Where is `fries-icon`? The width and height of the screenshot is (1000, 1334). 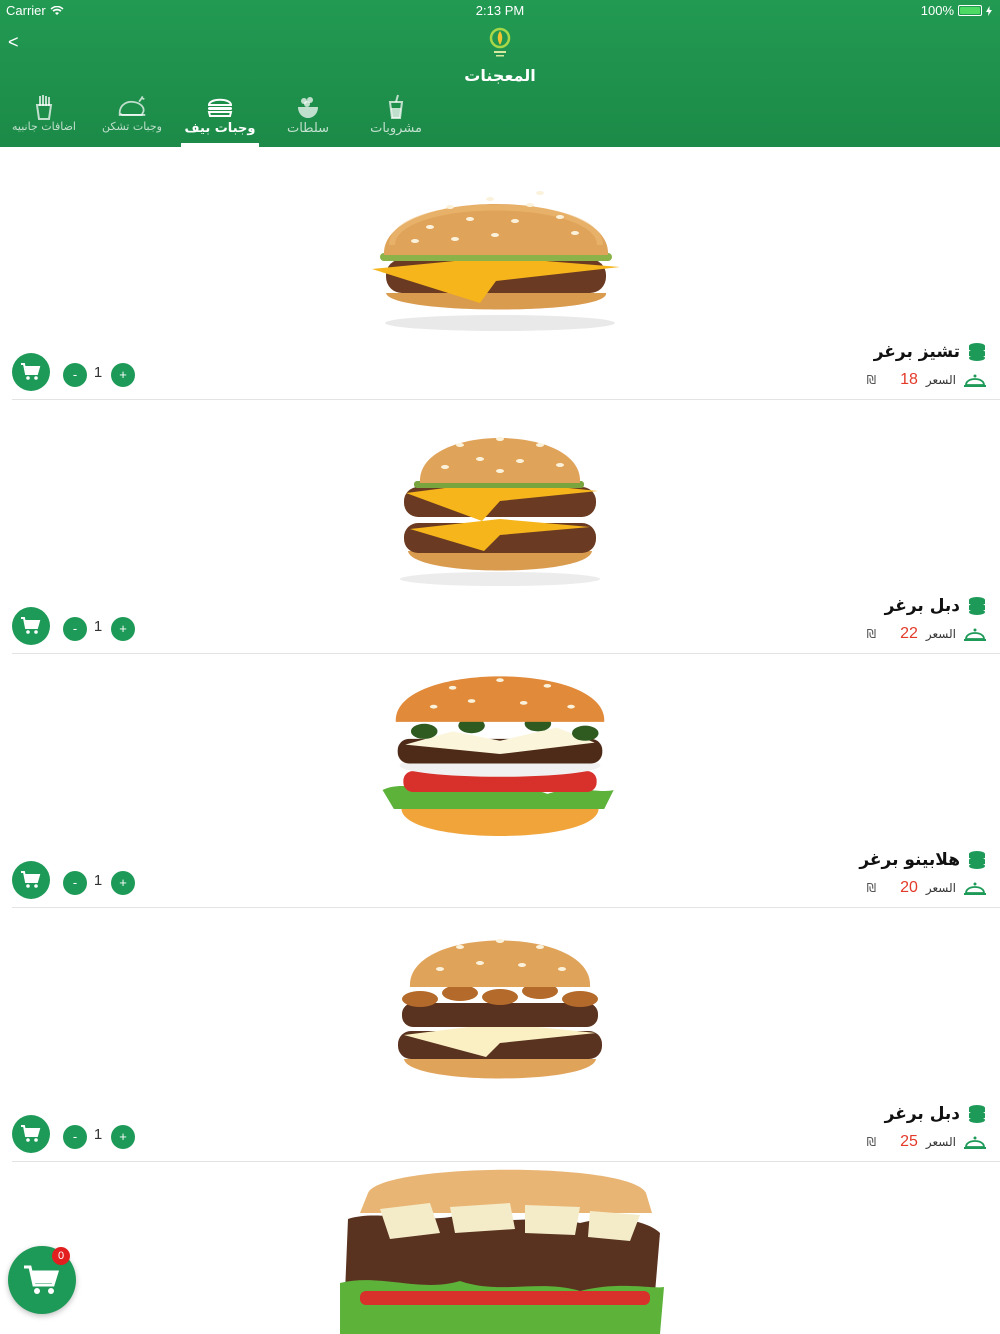 fries-icon is located at coordinates (44, 107).